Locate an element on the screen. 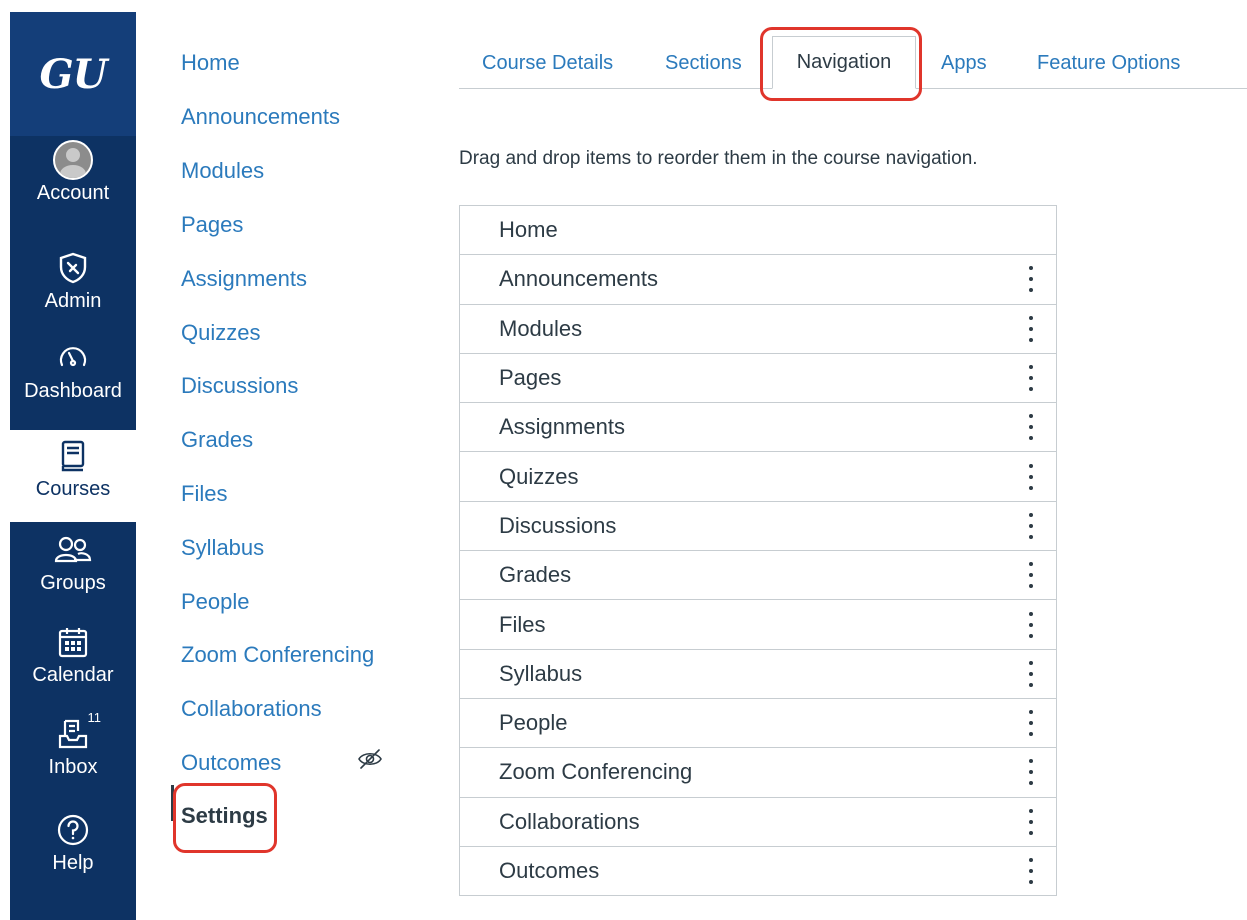  tab-apps: Apps is located at coordinates (964, 63).